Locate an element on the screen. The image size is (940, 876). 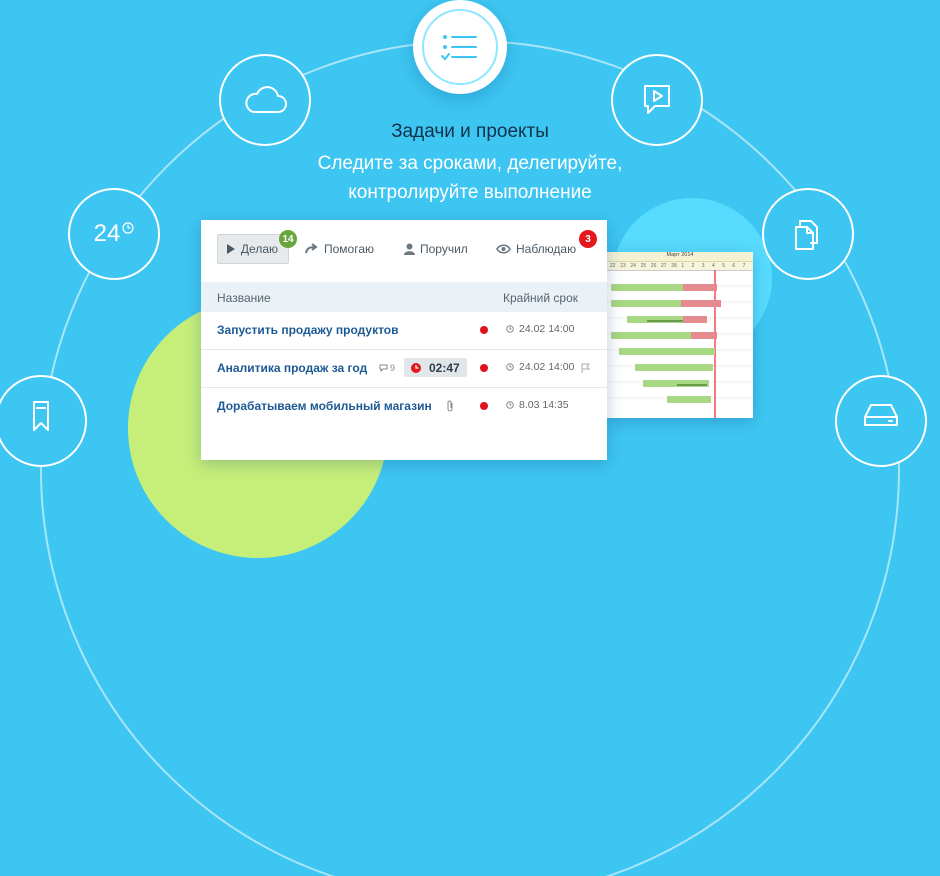
task-name: Запустить продажу продуктов is located at coordinates (308, 330).